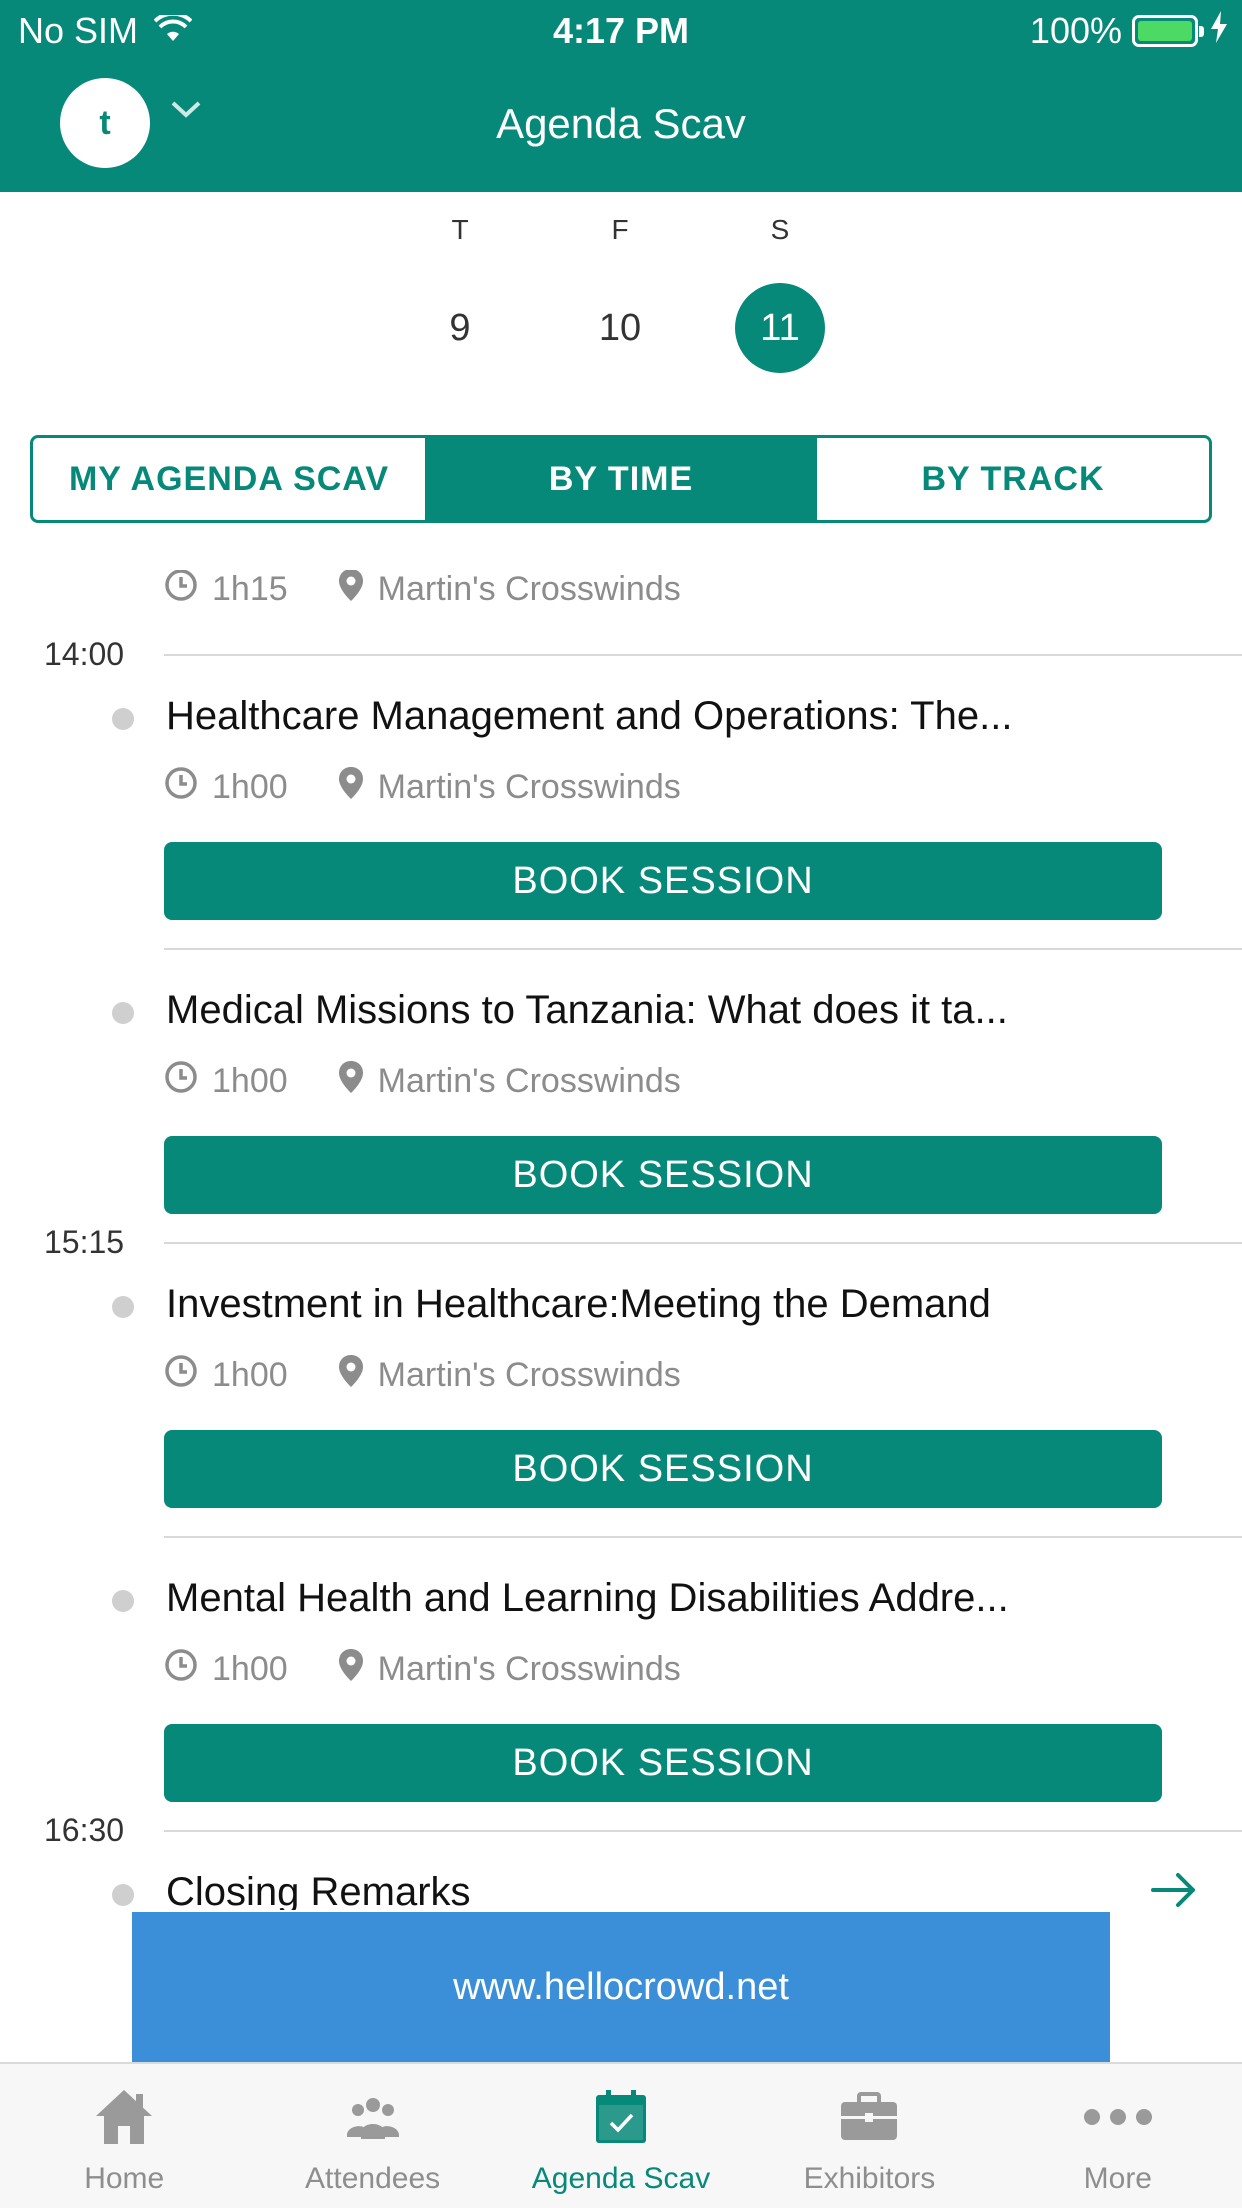 This screenshot has width=1242, height=2208. What do you see at coordinates (1118, 2117) in the screenshot?
I see `more-dots-icon` at bounding box center [1118, 2117].